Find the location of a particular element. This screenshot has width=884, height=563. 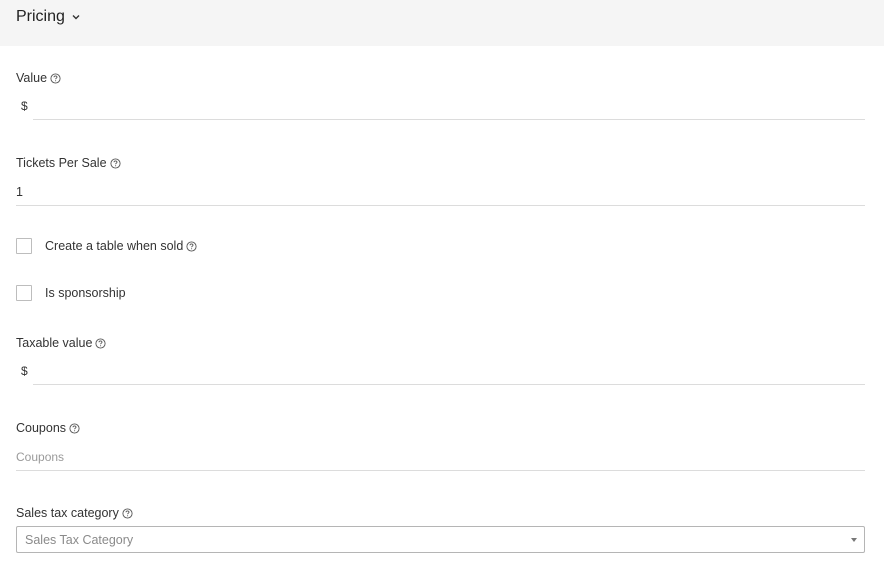

value-label: Value is located at coordinates (32, 78).